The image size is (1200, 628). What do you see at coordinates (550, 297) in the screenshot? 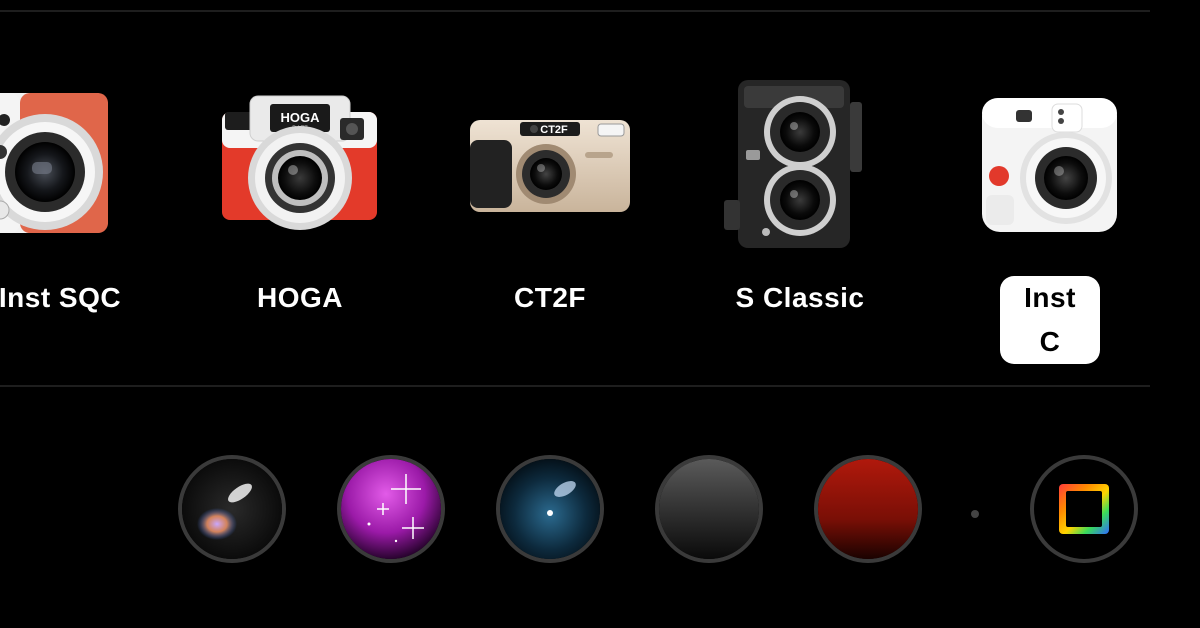
I see `camera-label: CT2F` at bounding box center [550, 297].